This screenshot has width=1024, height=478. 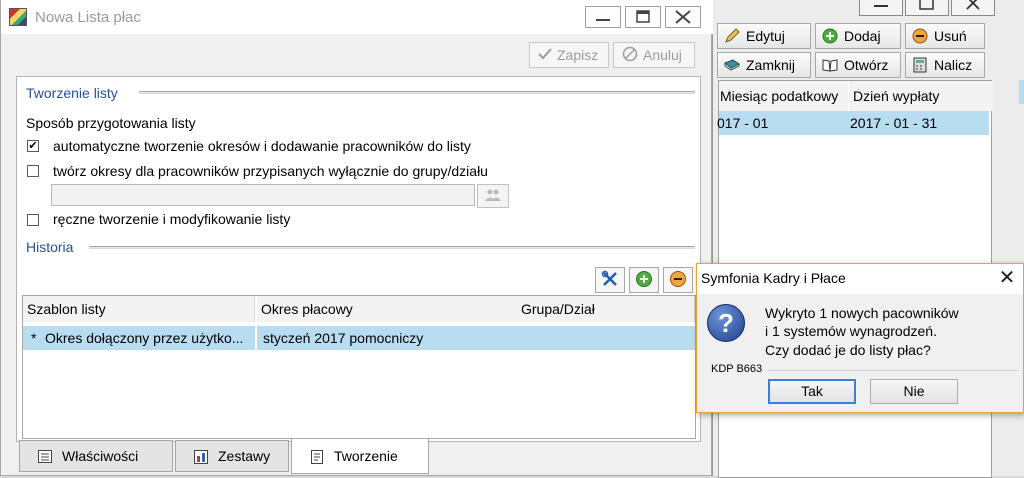 I want to click on cancel-icon, so click(x=630, y=55).